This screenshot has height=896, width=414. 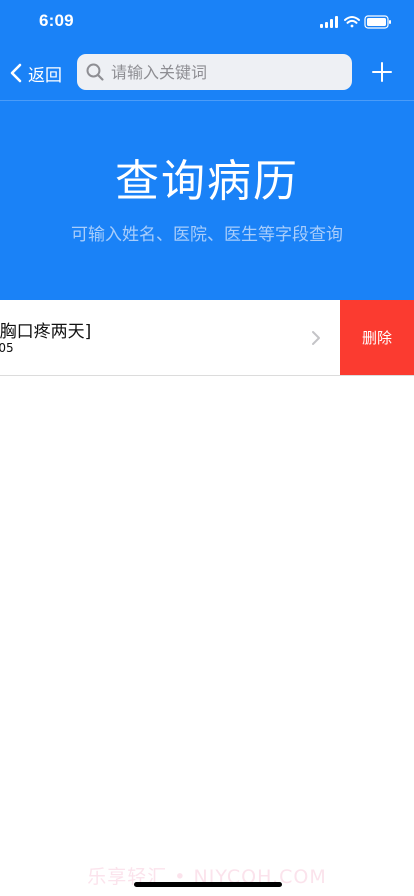 What do you see at coordinates (316, 338) in the screenshot?
I see `chevron-right-icon` at bounding box center [316, 338].